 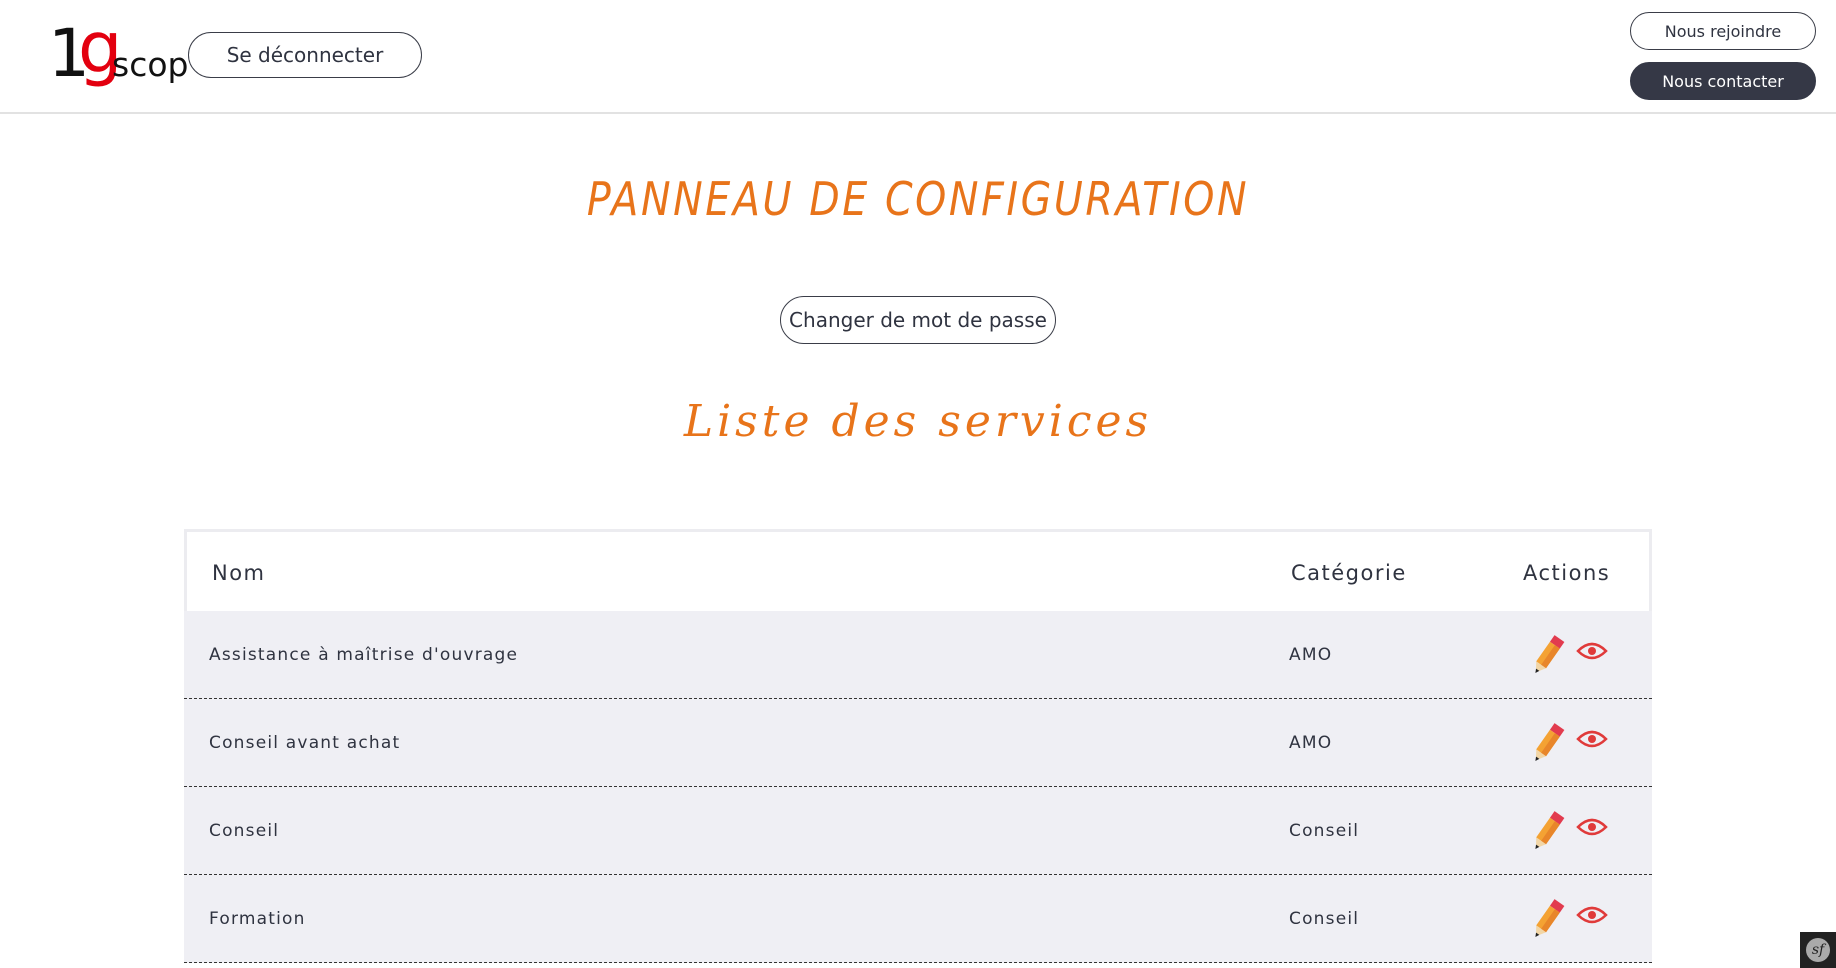 What do you see at coordinates (244, 831) in the screenshot?
I see `service-name: Conseil` at bounding box center [244, 831].